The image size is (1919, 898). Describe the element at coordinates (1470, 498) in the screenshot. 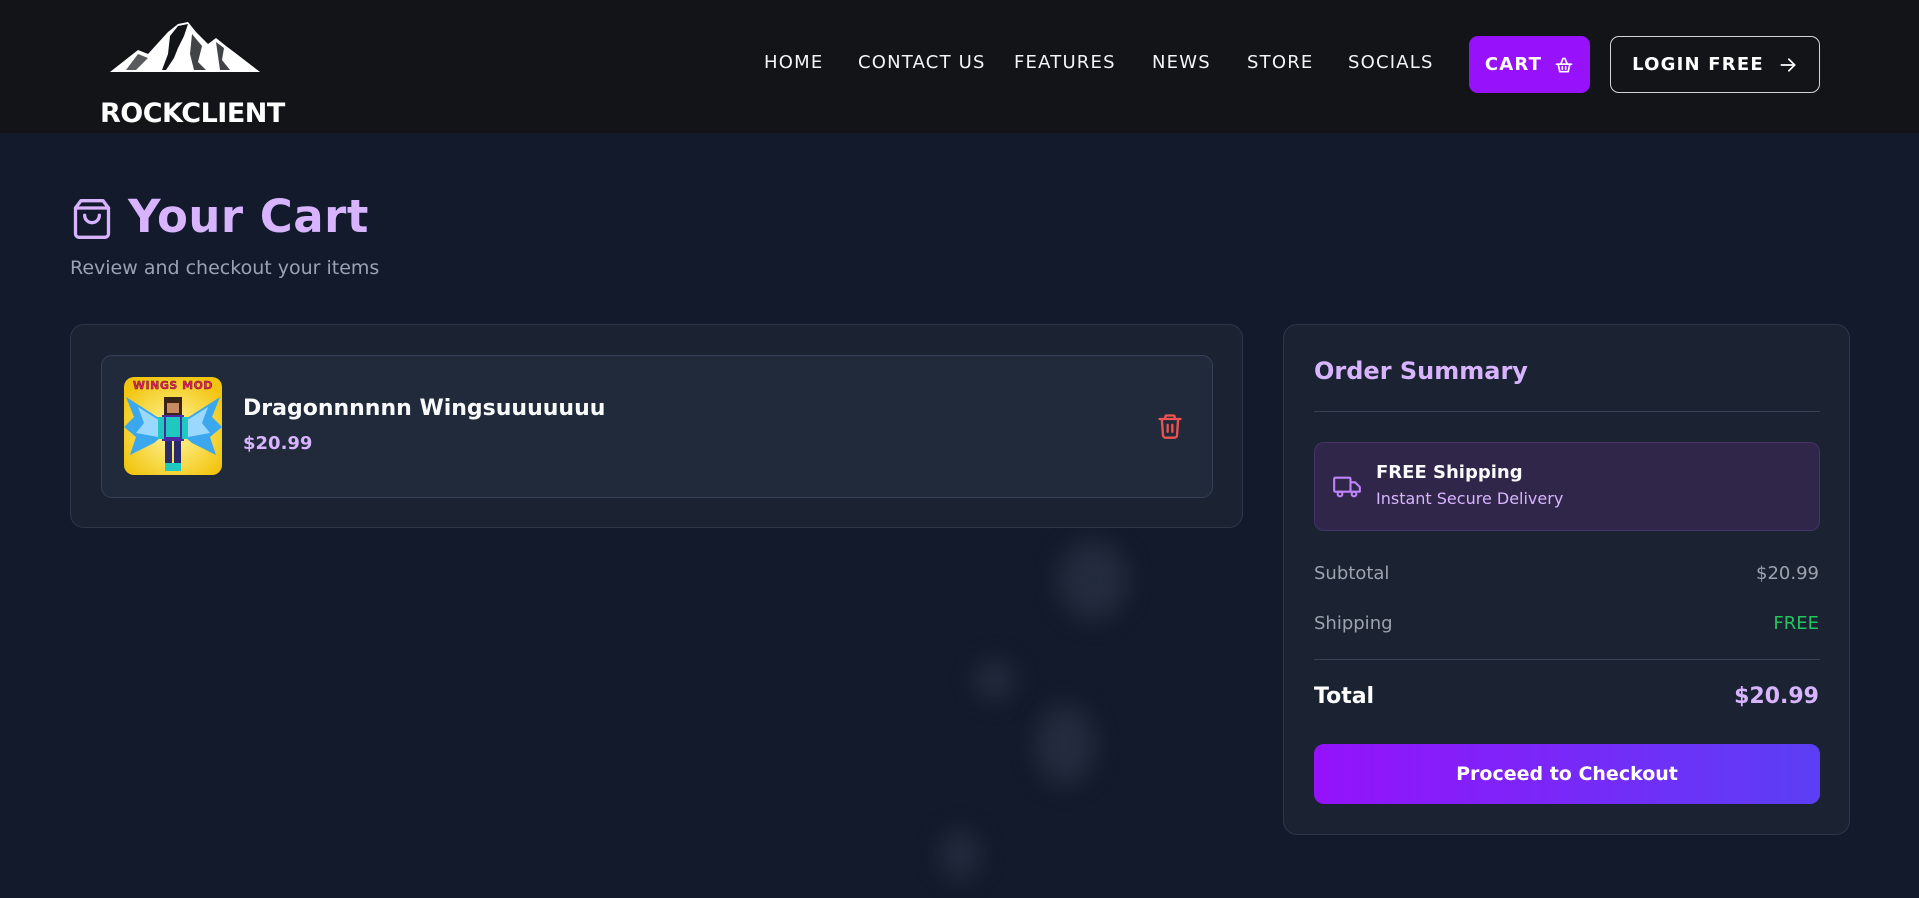

I see `shipping-subtitle: Instant Secure Delivery` at that location.